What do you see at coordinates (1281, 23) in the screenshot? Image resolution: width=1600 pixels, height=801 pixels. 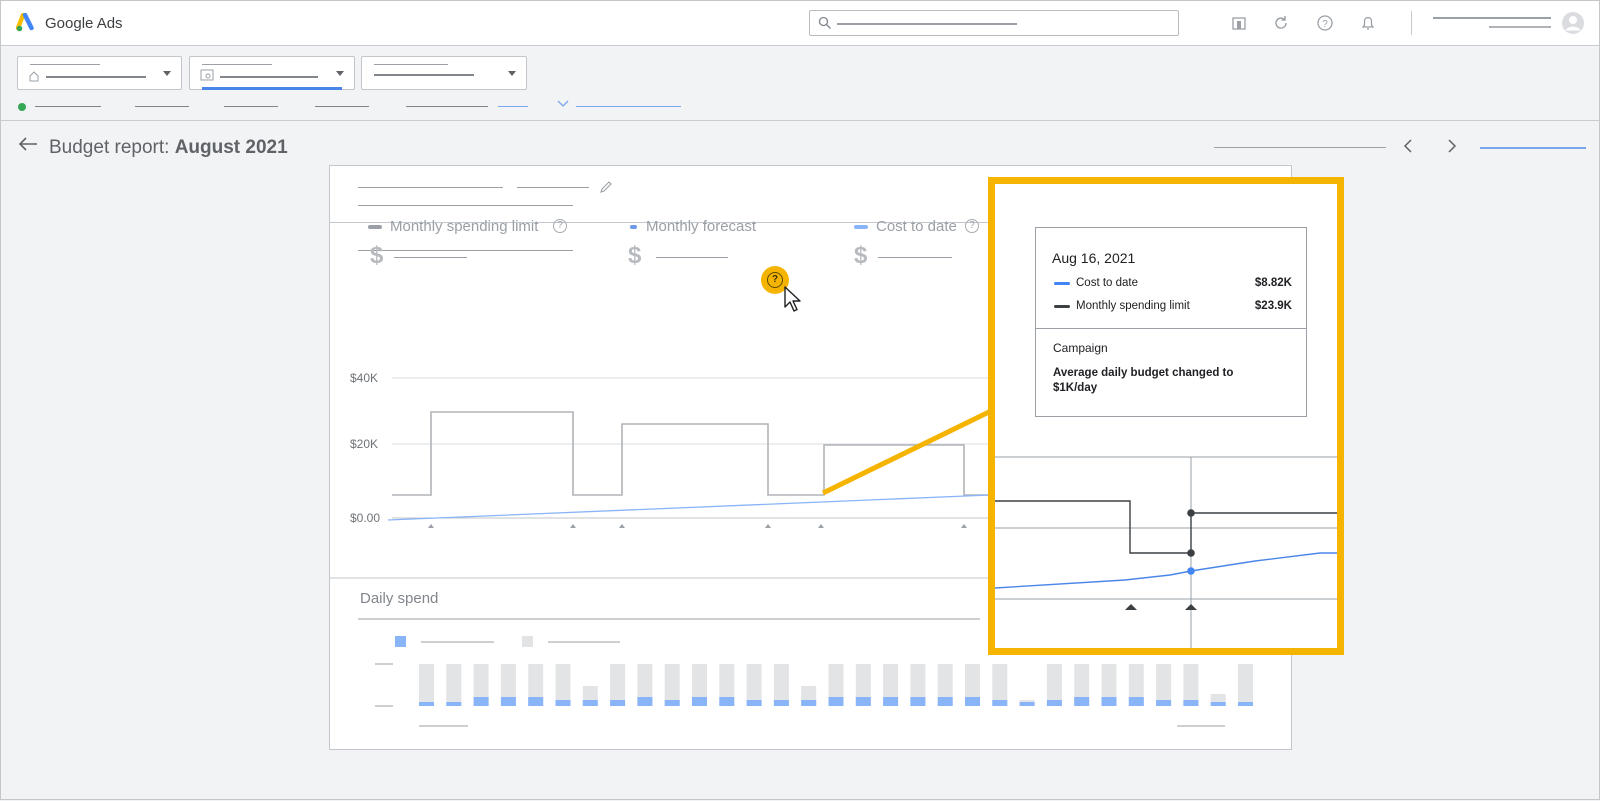 I see `refresh-icon` at bounding box center [1281, 23].